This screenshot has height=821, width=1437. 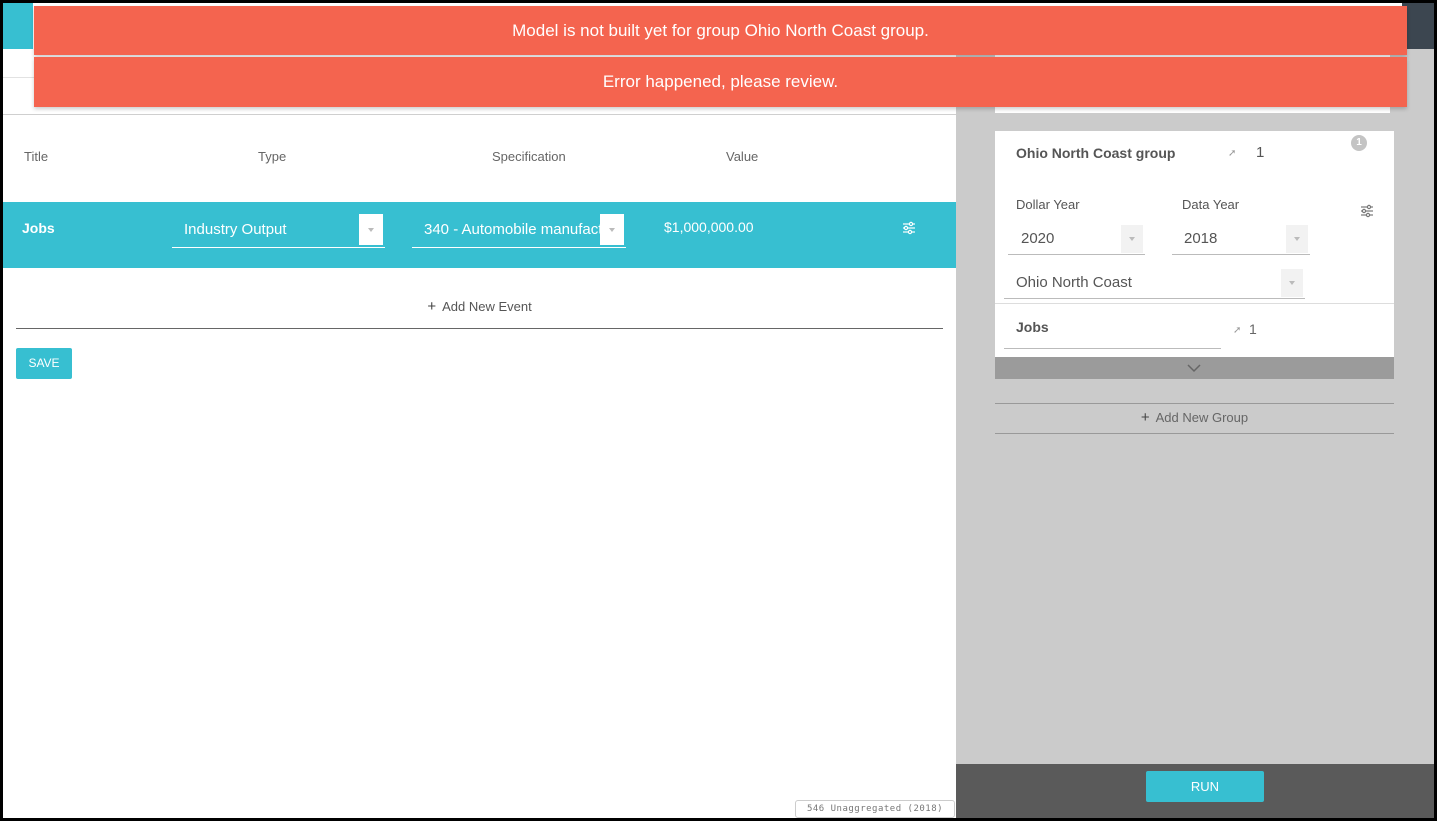 I want to click on save-button: SAVE, so click(x=44, y=363).